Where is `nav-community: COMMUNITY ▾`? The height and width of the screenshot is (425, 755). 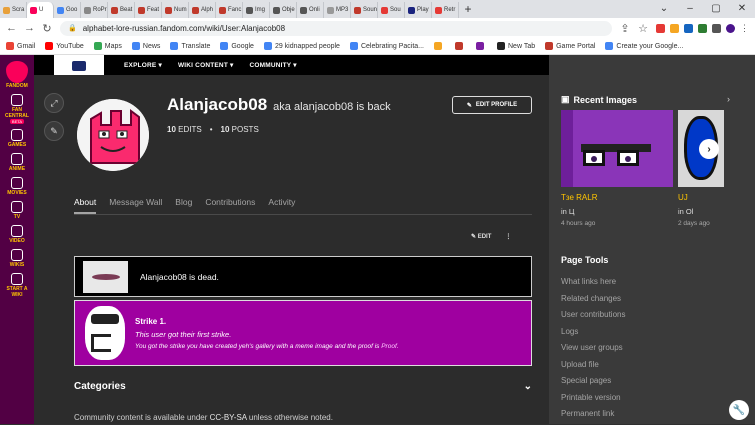 nav-community: COMMUNITY ▾ is located at coordinates (272, 65).